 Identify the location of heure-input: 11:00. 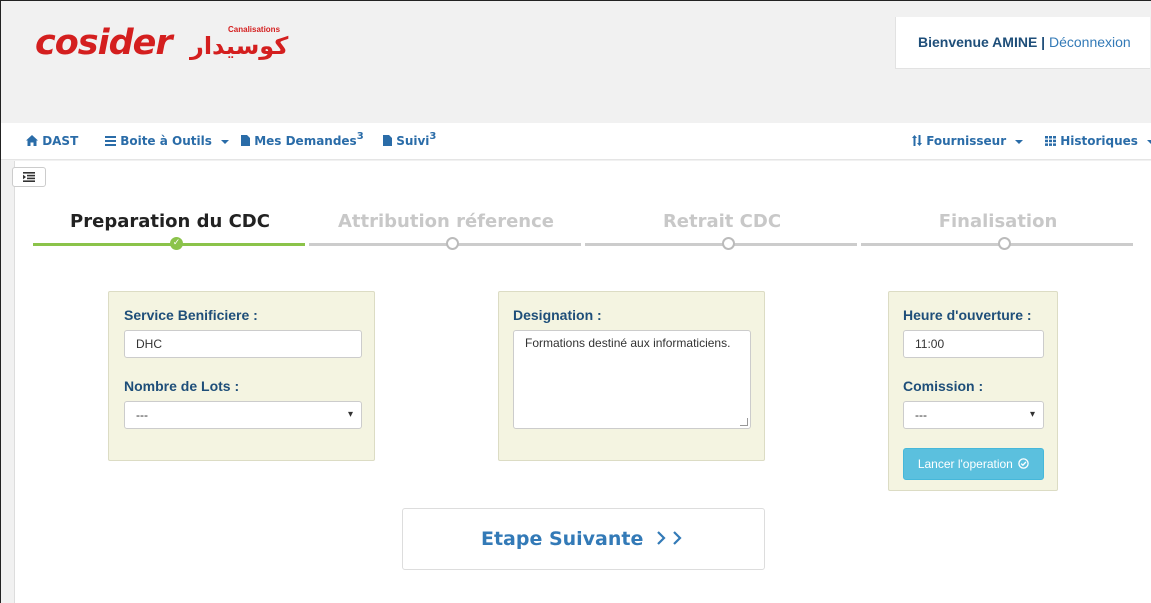
(973, 344).